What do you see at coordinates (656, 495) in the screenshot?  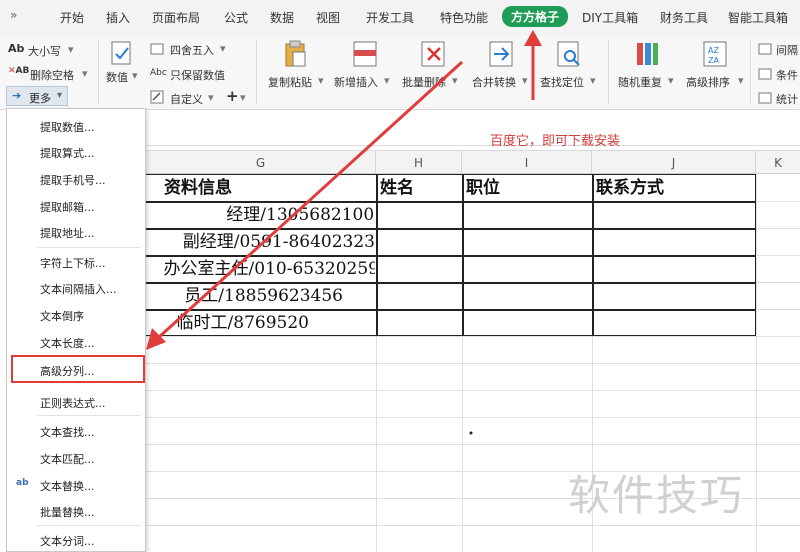 I see `watermark-text: 软件技巧` at bounding box center [656, 495].